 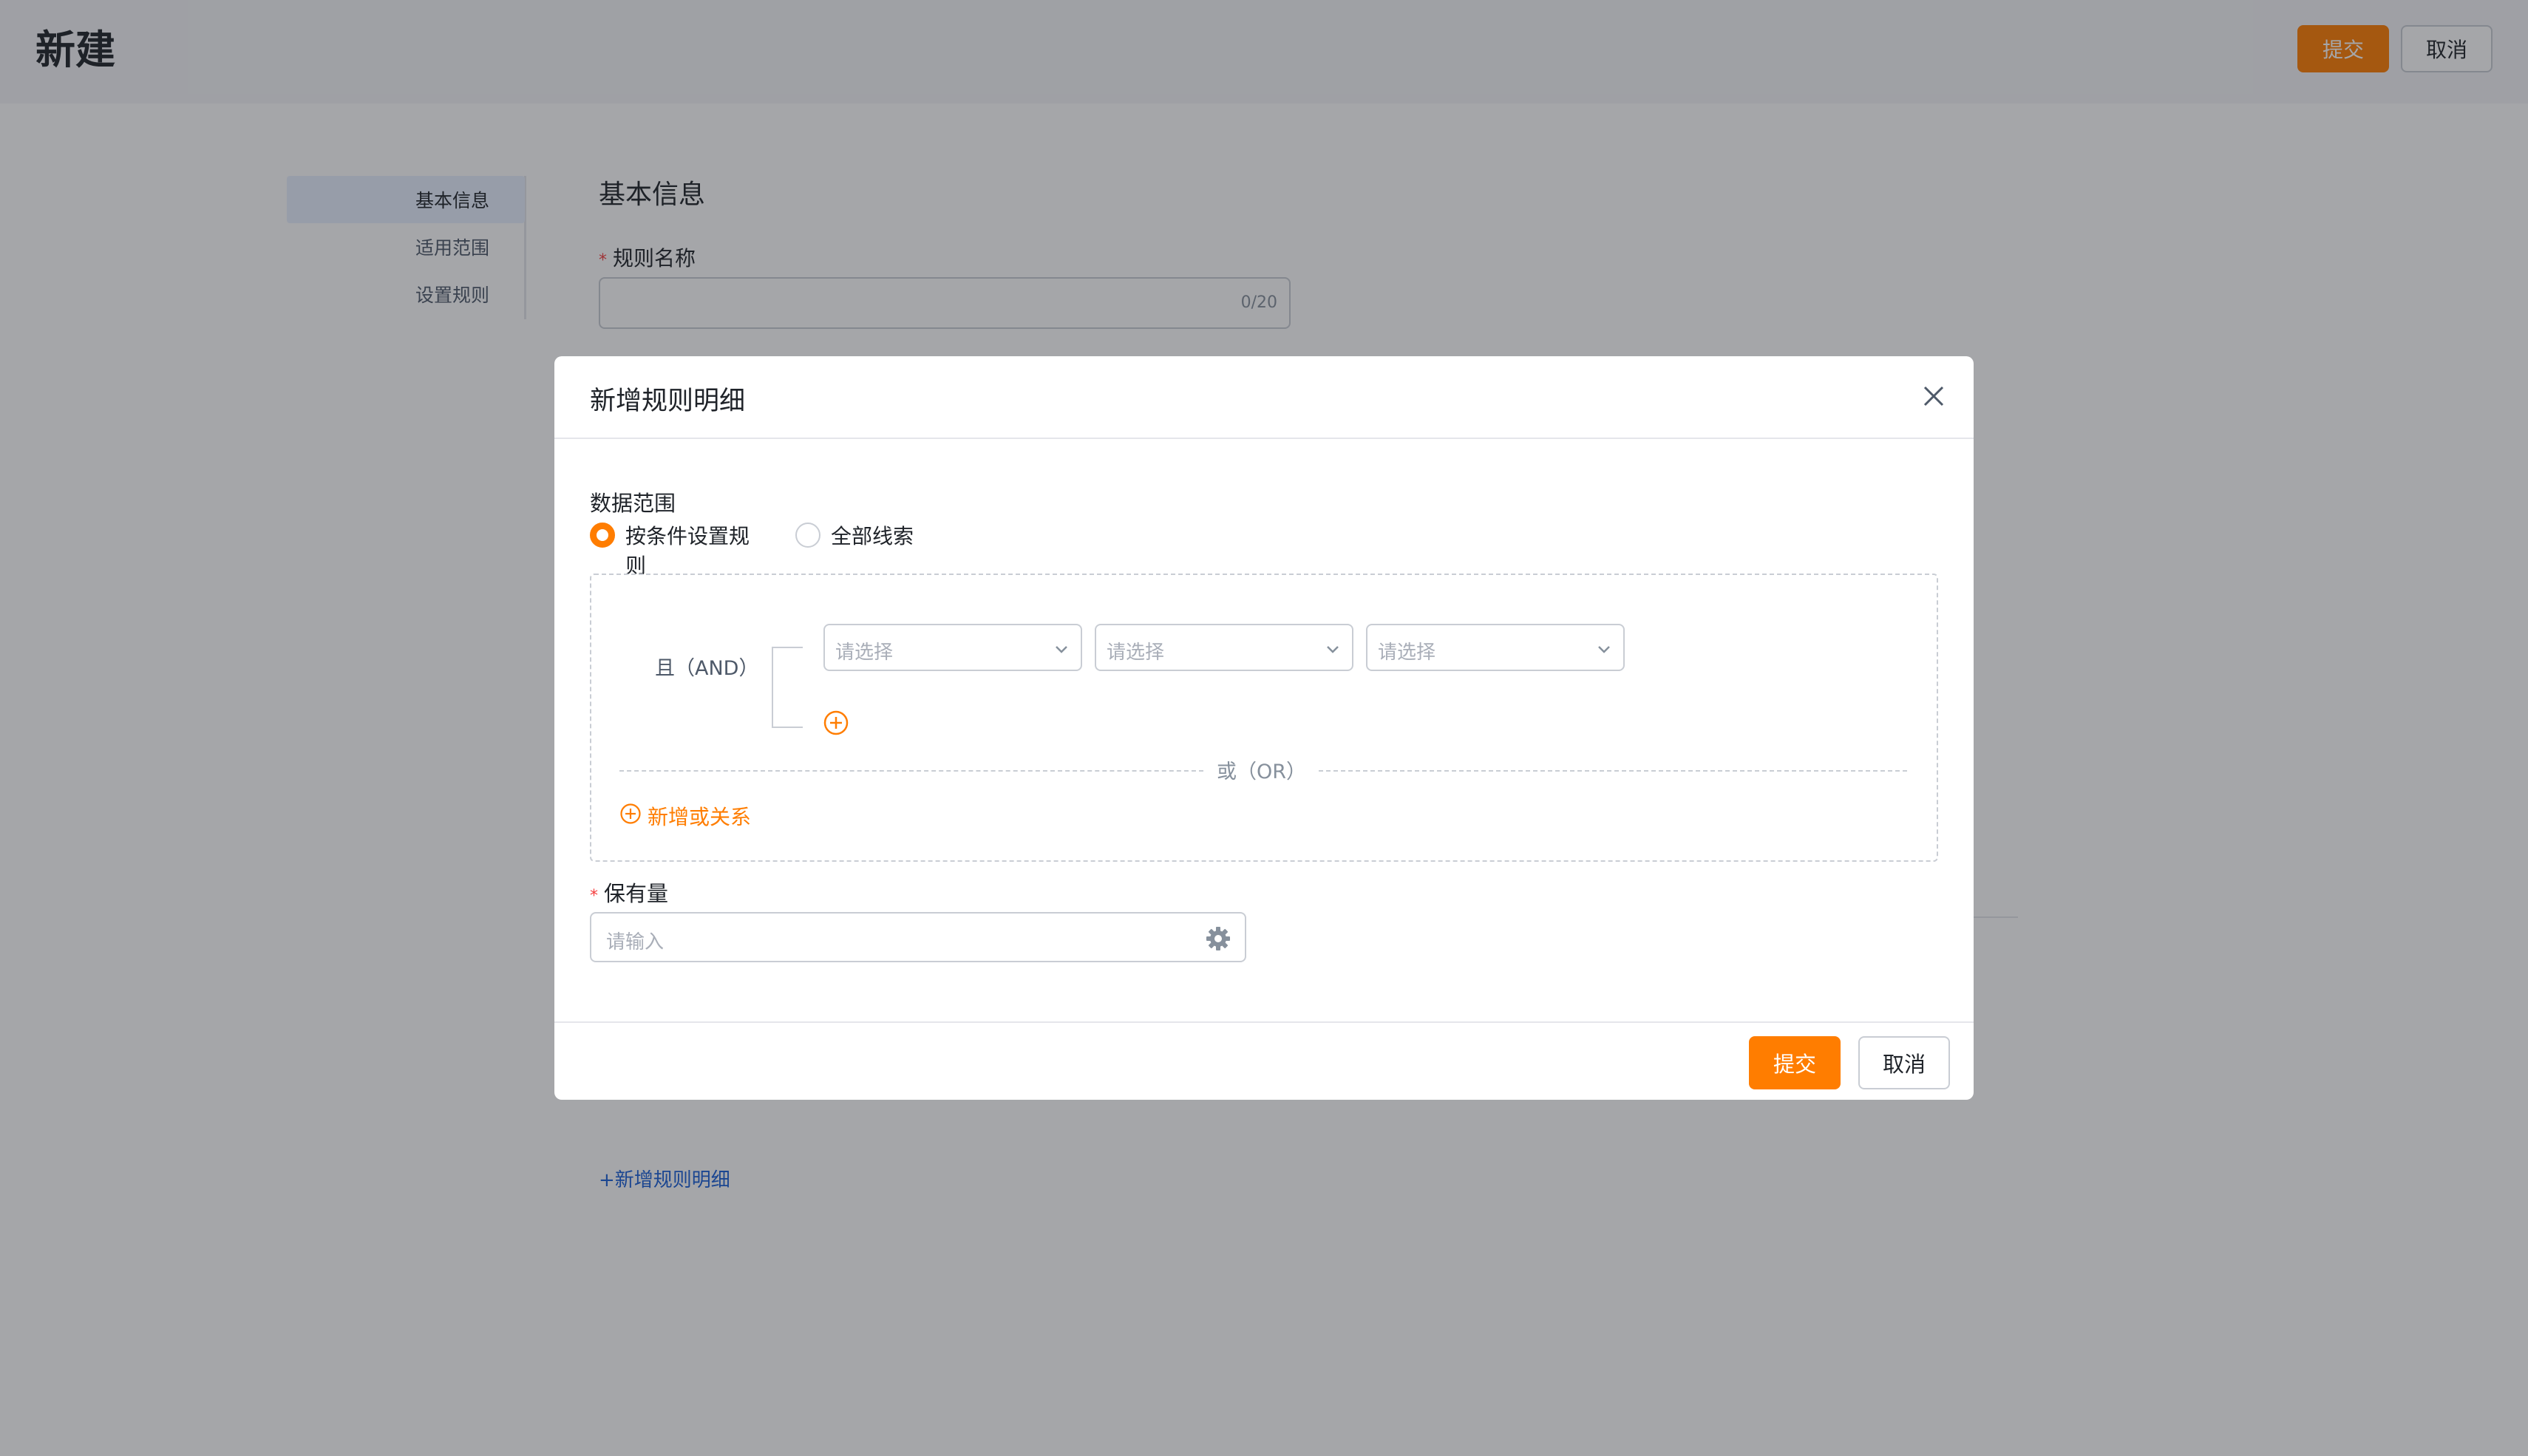 I want to click on modal-title: 新增规则明细, so click(x=668, y=401).